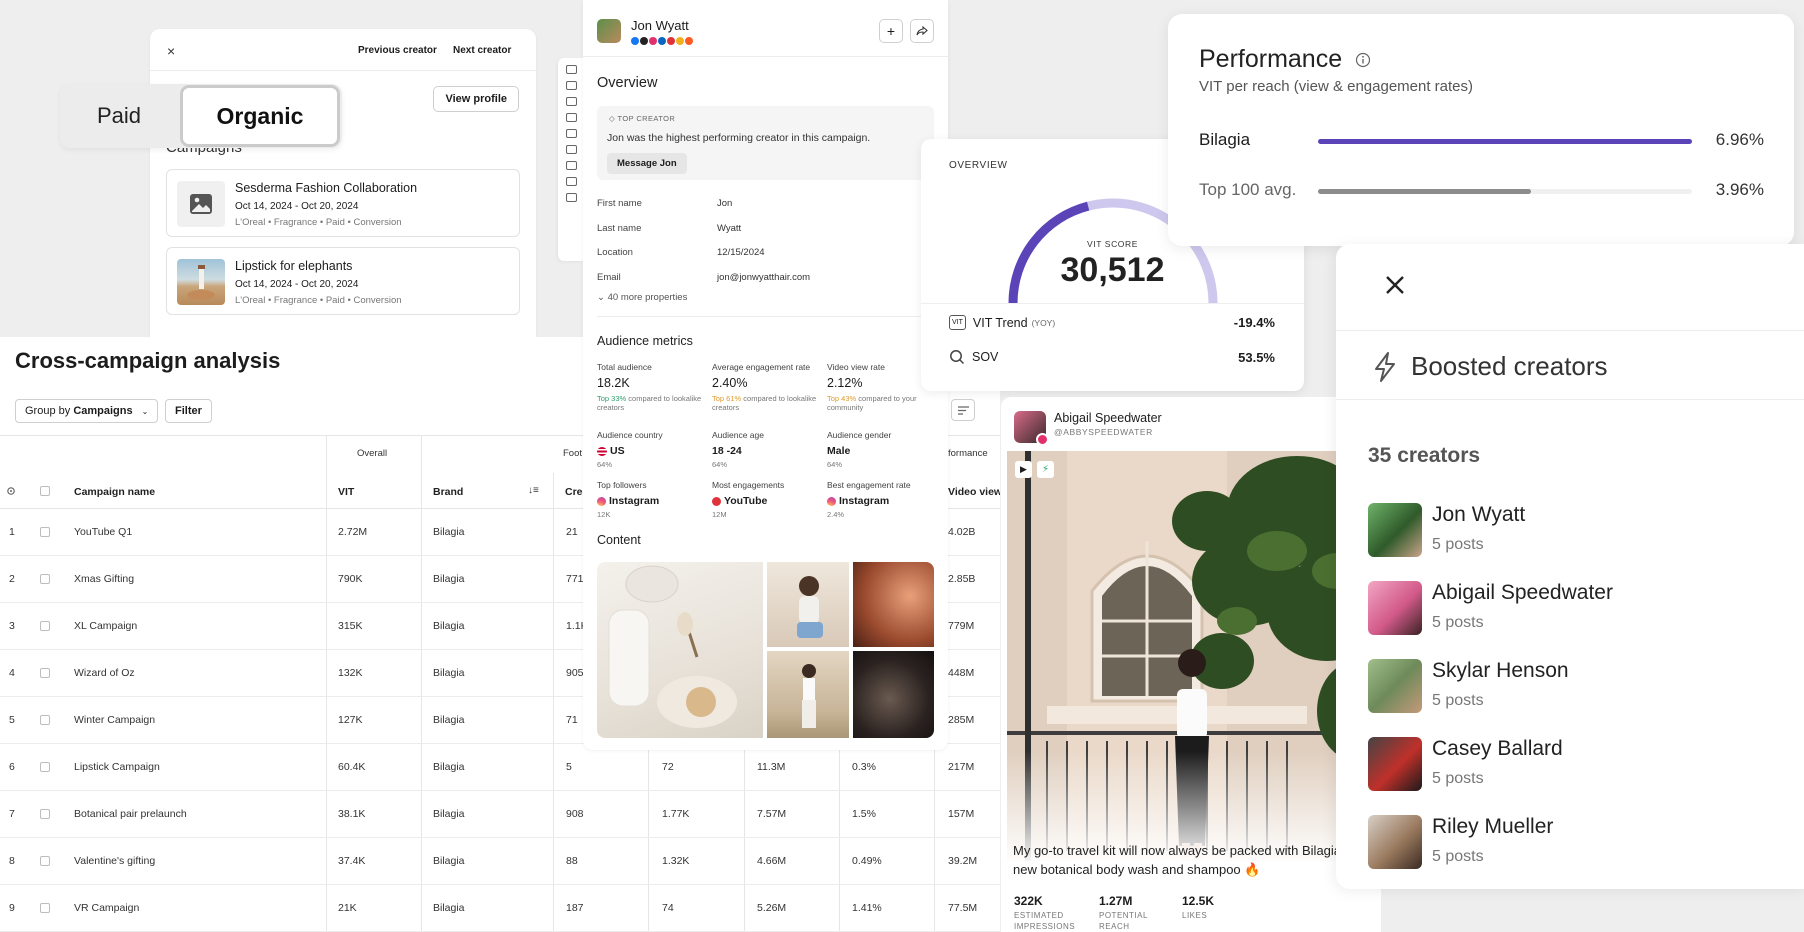 The height and width of the screenshot is (932, 1804). I want to click on next-creator-button: Next creator, so click(482, 50).